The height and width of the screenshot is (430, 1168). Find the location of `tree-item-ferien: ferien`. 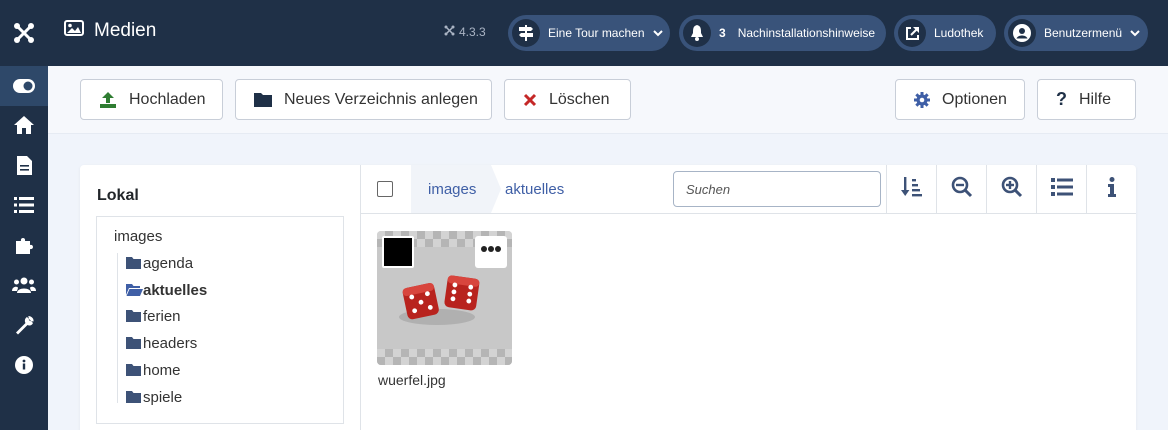

tree-item-ferien: ferien is located at coordinates (153, 316).